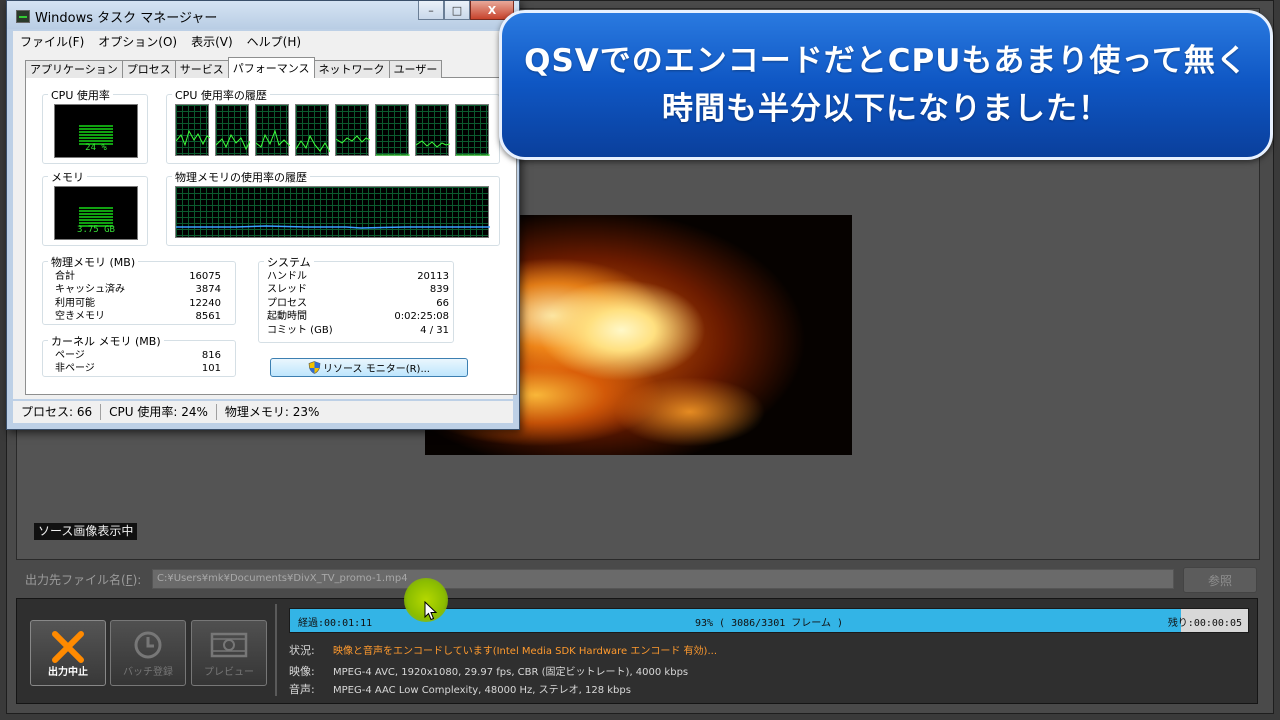  What do you see at coordinates (457, 10) in the screenshot?
I see `maximize-button: □` at bounding box center [457, 10].